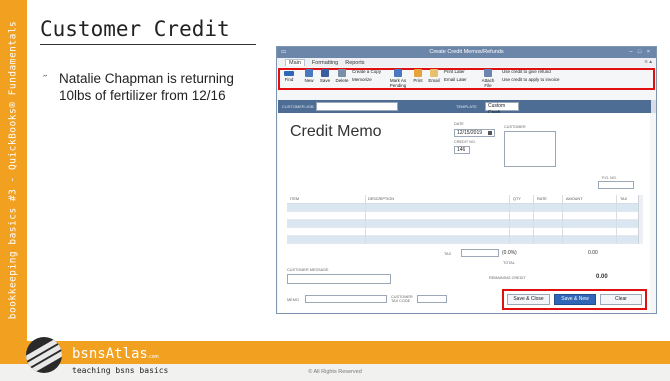 Image resolution: width=670 pixels, height=381 pixels. What do you see at coordinates (354, 63) in the screenshot?
I see `tab-reports: Reports` at bounding box center [354, 63].